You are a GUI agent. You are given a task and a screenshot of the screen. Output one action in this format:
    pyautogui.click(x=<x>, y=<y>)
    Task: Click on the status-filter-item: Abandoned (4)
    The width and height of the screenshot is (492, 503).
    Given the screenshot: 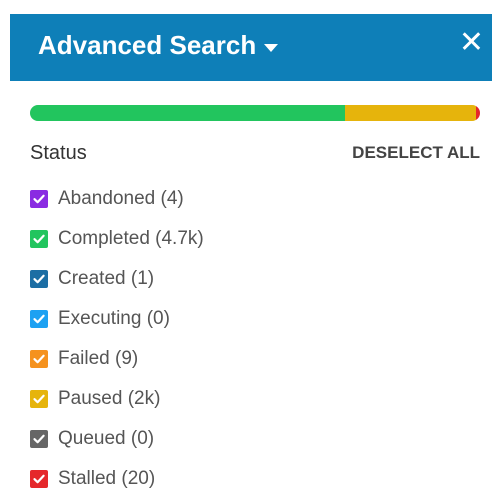 What is the action you would take?
    pyautogui.click(x=117, y=199)
    